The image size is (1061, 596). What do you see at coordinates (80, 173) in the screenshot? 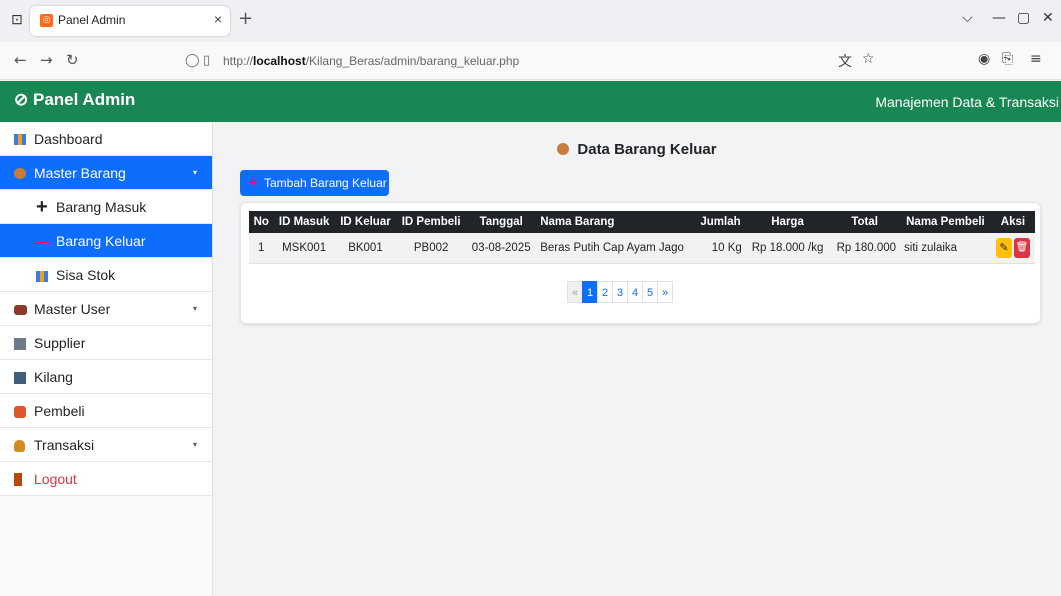
I see `sidebar-item-label: Master Barang` at bounding box center [80, 173].